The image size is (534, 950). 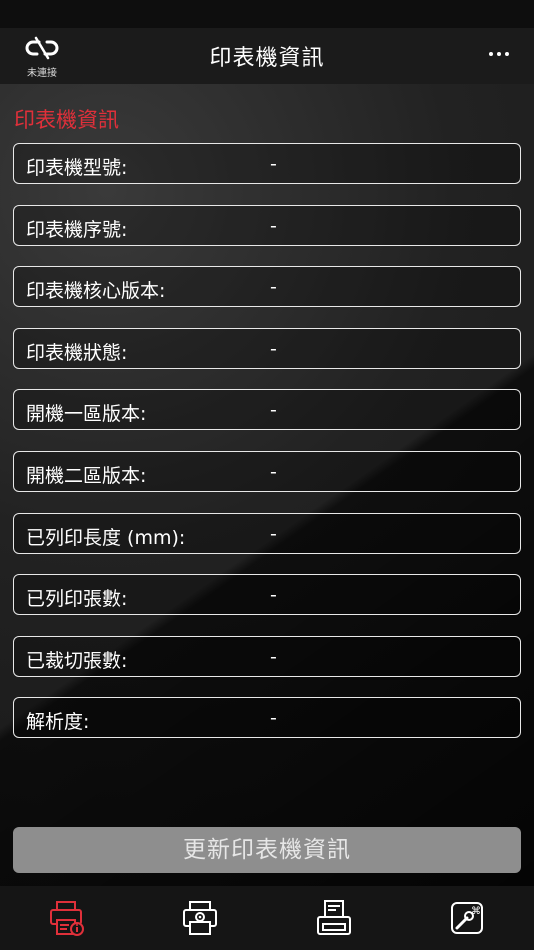 What do you see at coordinates (66, 120) in the screenshot?
I see `section-title: 印表機資訊` at bounding box center [66, 120].